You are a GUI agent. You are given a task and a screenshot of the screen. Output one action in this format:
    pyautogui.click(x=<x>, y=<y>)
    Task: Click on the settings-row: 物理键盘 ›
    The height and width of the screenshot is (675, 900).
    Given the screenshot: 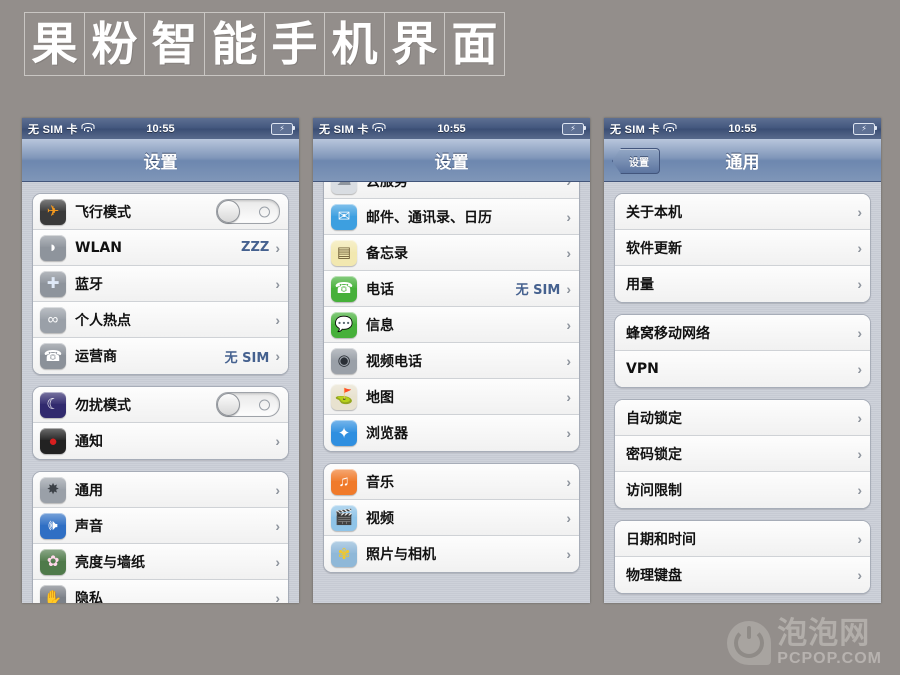 What is the action you would take?
    pyautogui.click(x=742, y=575)
    